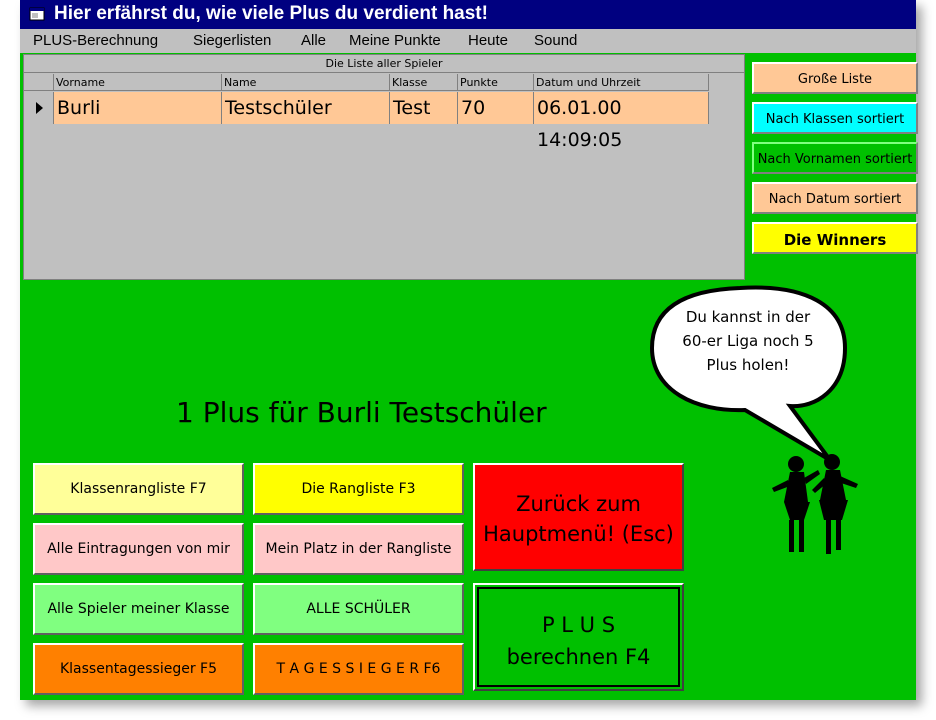 The width and height of the screenshot is (936, 720). I want to click on speech-line-2: 60-er Liga noch 5, so click(748, 341).